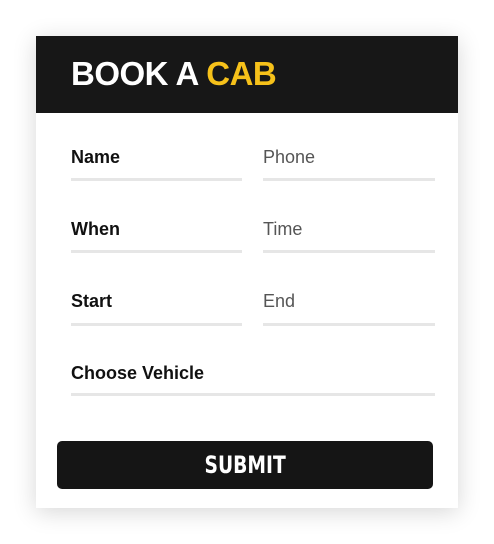  What do you see at coordinates (349, 251) in the screenshot?
I see `time-underline` at bounding box center [349, 251].